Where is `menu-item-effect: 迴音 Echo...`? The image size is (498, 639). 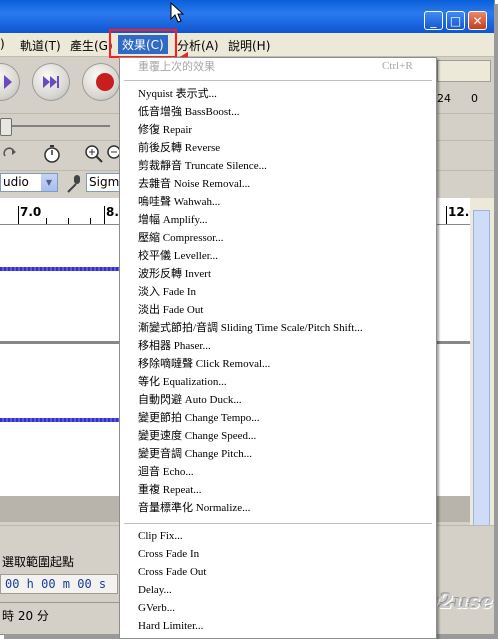 menu-item-effect: 迴音 Echo... is located at coordinates (166, 472).